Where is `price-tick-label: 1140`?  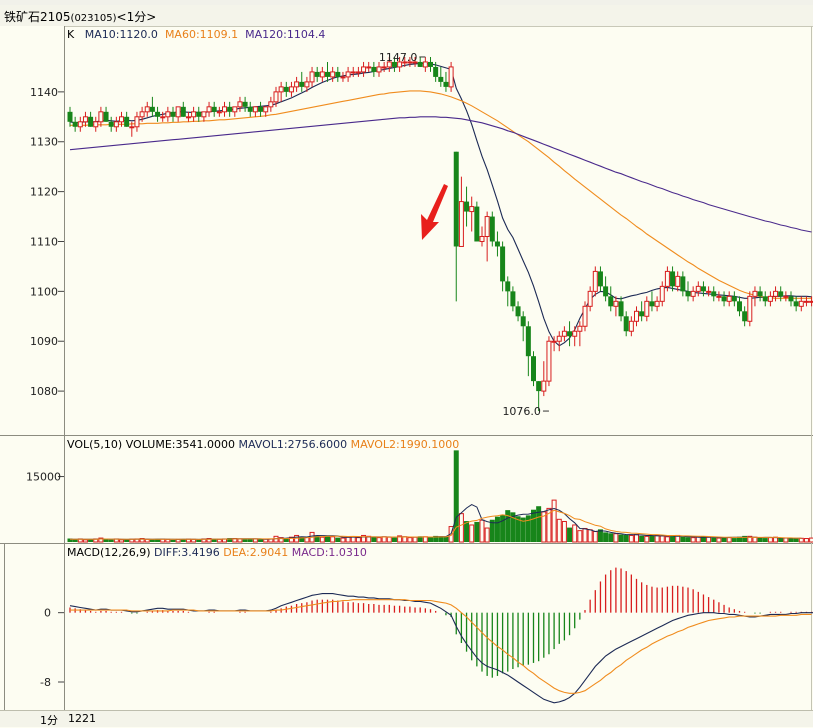
price-tick-label: 1140 is located at coordinates (44, 92).